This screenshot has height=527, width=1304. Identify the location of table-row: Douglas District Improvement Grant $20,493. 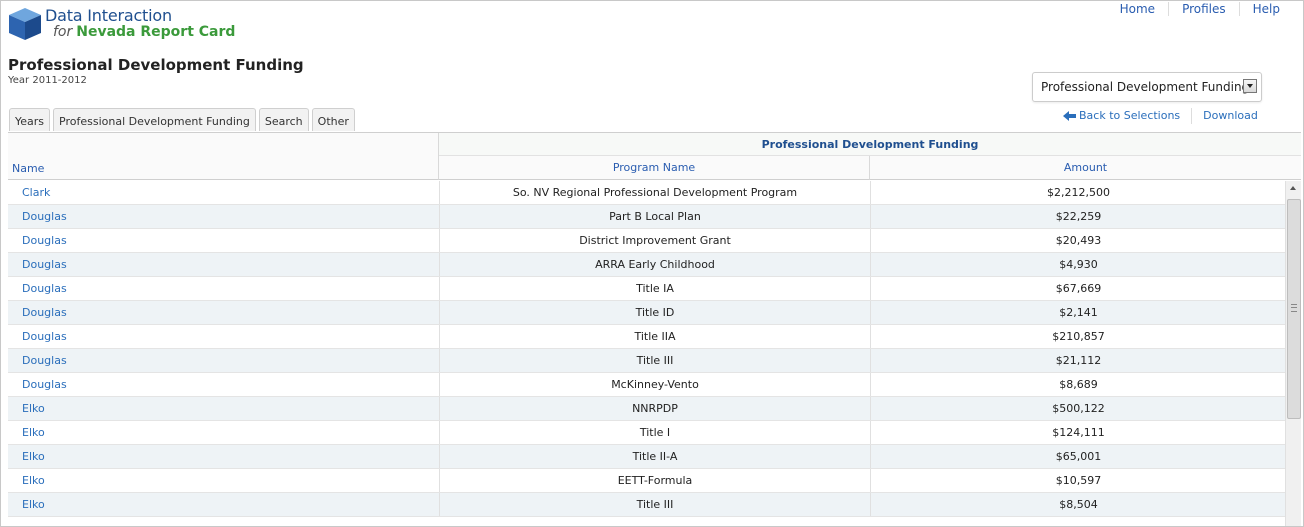
(646, 241).